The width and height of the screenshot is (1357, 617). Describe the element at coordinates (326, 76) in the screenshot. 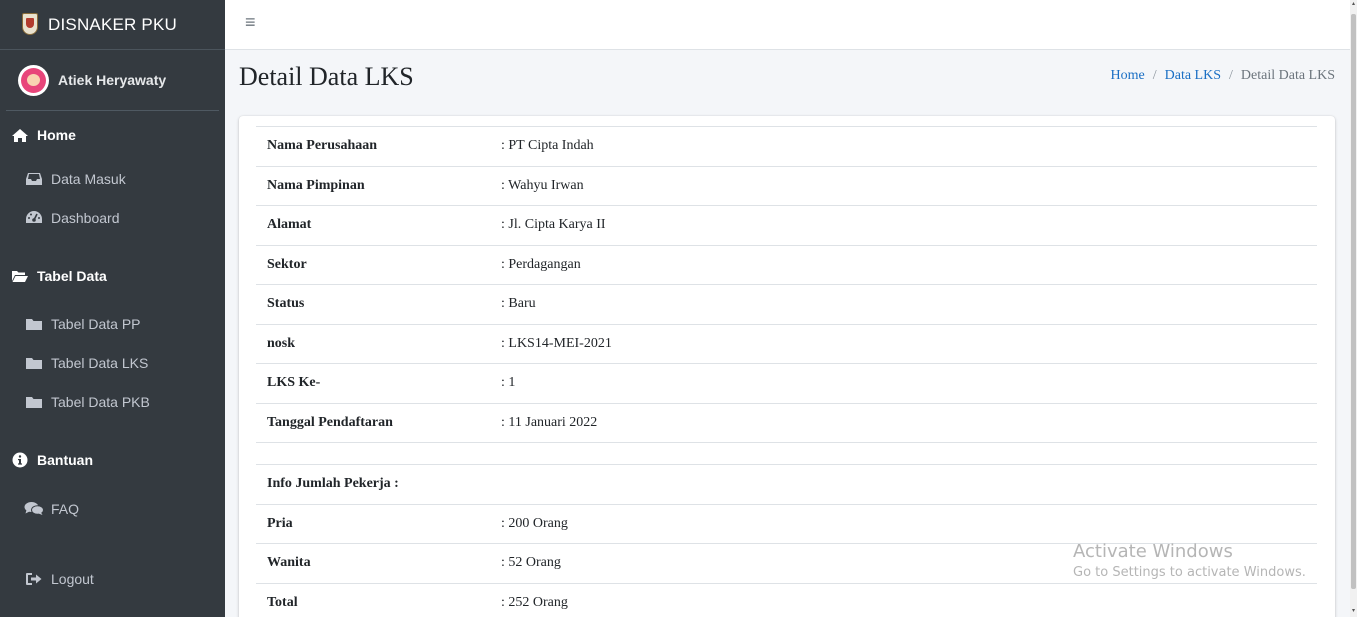

I see `page-title: Detail Data LKS` at that location.